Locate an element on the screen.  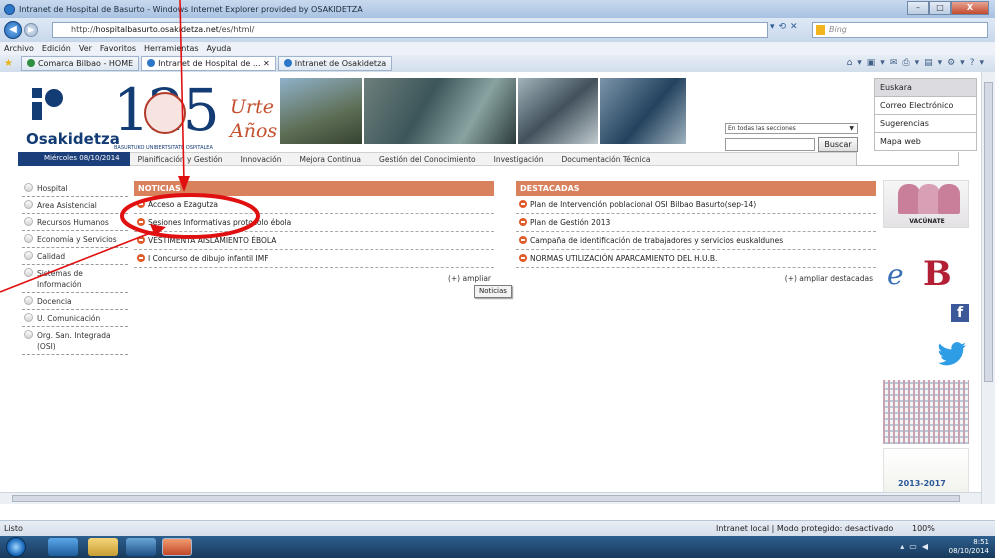
nav-date: Miércoles 08/10/2014 is located at coordinates (74, 159).